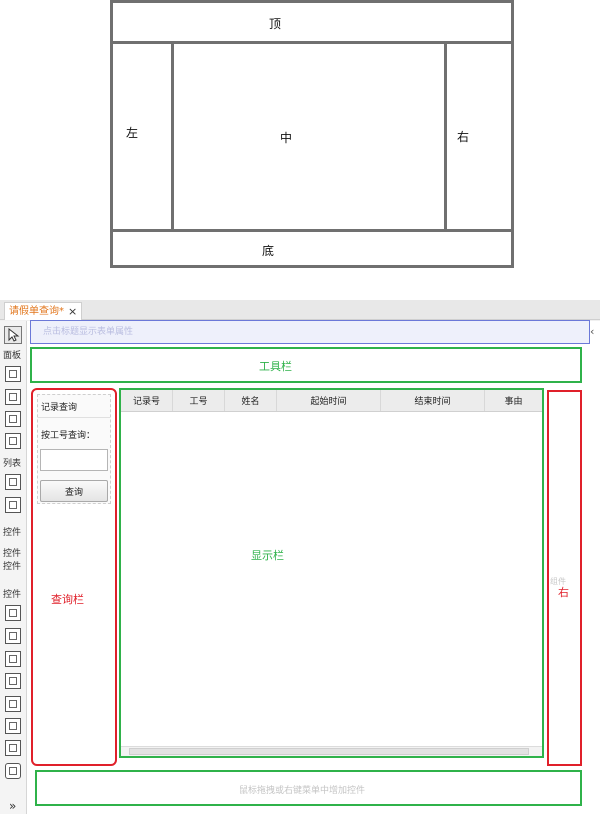  What do you see at coordinates (433, 400) in the screenshot?
I see `column-end-time: 结束时间` at bounding box center [433, 400].